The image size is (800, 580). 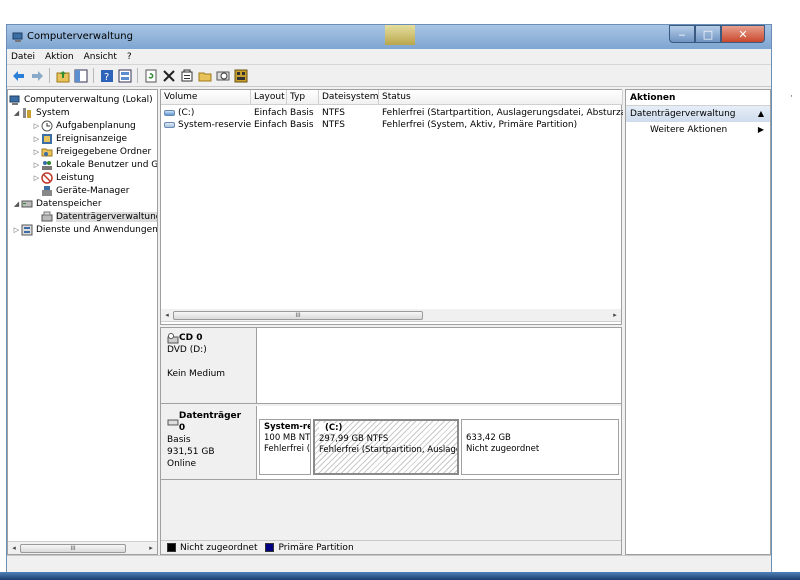 I want to click on volume-horizontal-scrollbar: ◂ III ▸, so click(x=391, y=315).